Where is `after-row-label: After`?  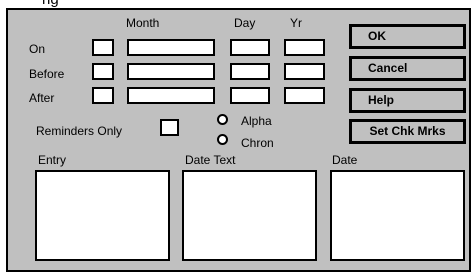
after-row-label: After is located at coordinates (42, 98).